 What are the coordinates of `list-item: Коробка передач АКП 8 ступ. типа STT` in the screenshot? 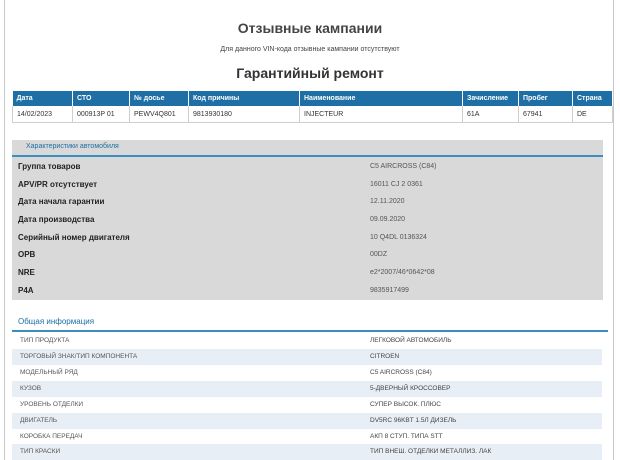 It's located at (307, 437).